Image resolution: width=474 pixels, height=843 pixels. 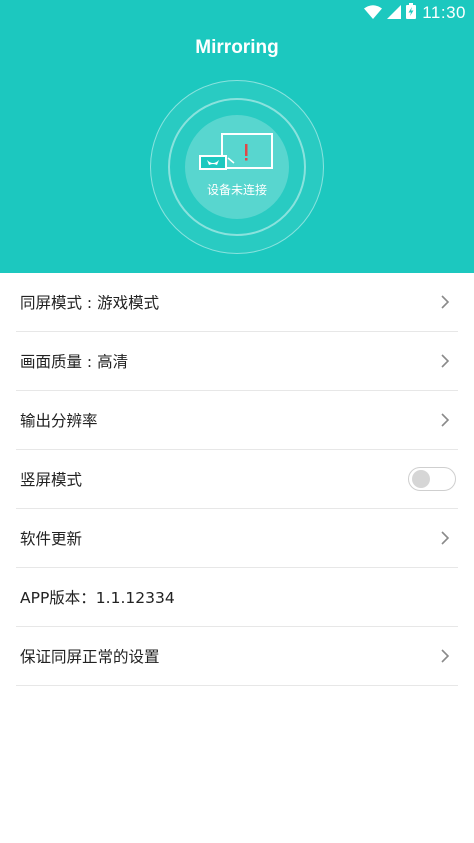 What do you see at coordinates (51, 480) in the screenshot?
I see `settings-item-label: 竖屏模式` at bounding box center [51, 480].